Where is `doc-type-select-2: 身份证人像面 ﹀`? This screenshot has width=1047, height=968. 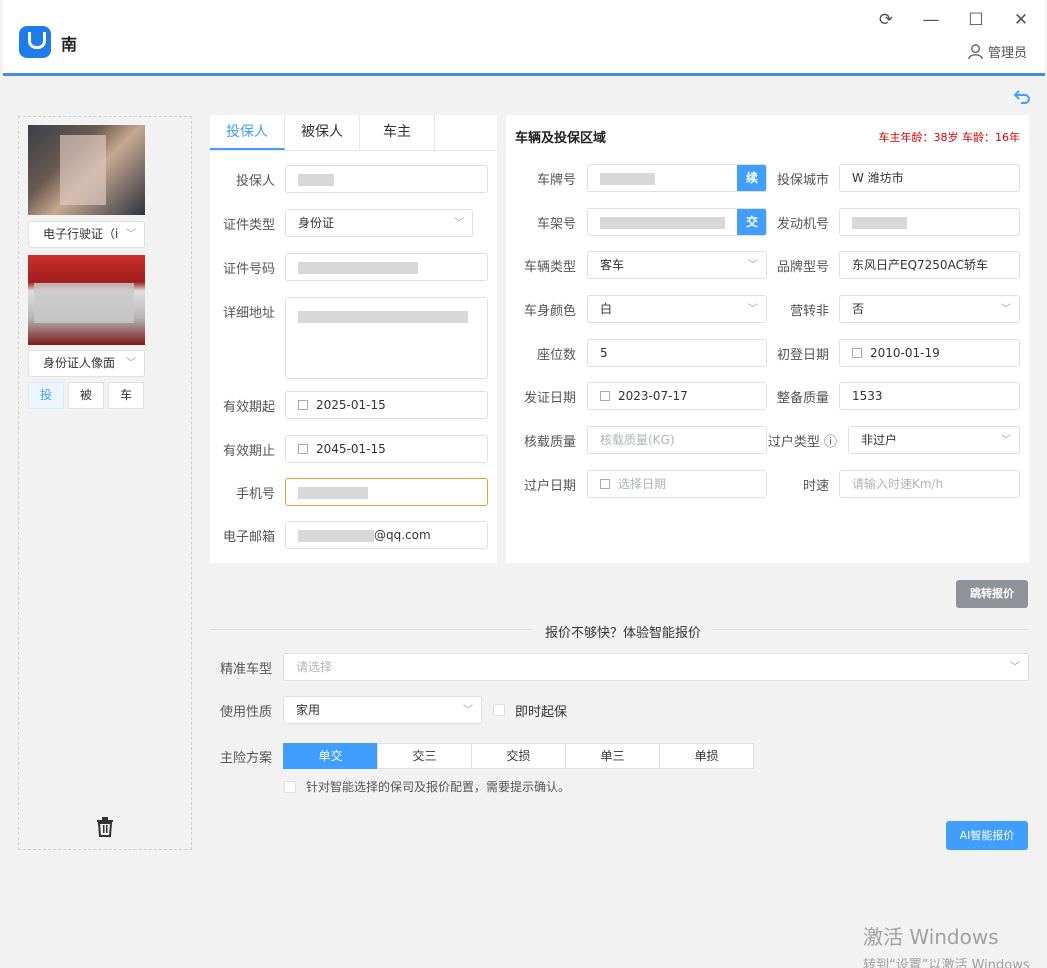 doc-type-select-2: 身份证人像面 ﹀ is located at coordinates (86, 363).